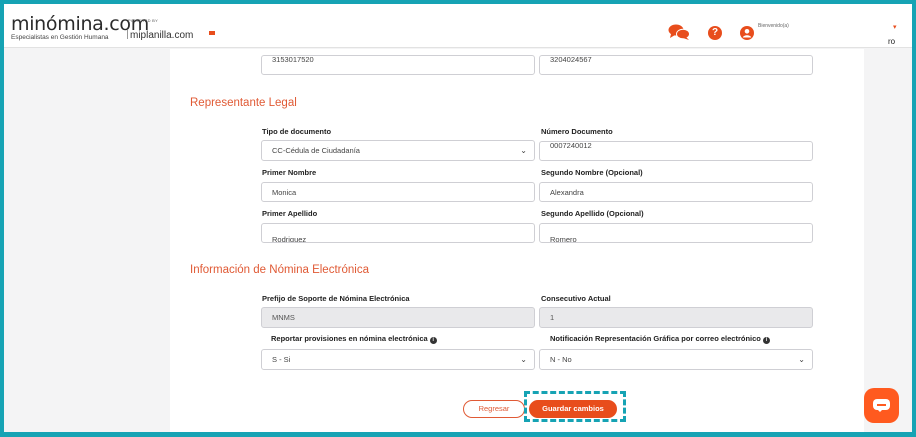  Describe the element at coordinates (212, 33) in the screenshot. I see `flag-icon` at that location.